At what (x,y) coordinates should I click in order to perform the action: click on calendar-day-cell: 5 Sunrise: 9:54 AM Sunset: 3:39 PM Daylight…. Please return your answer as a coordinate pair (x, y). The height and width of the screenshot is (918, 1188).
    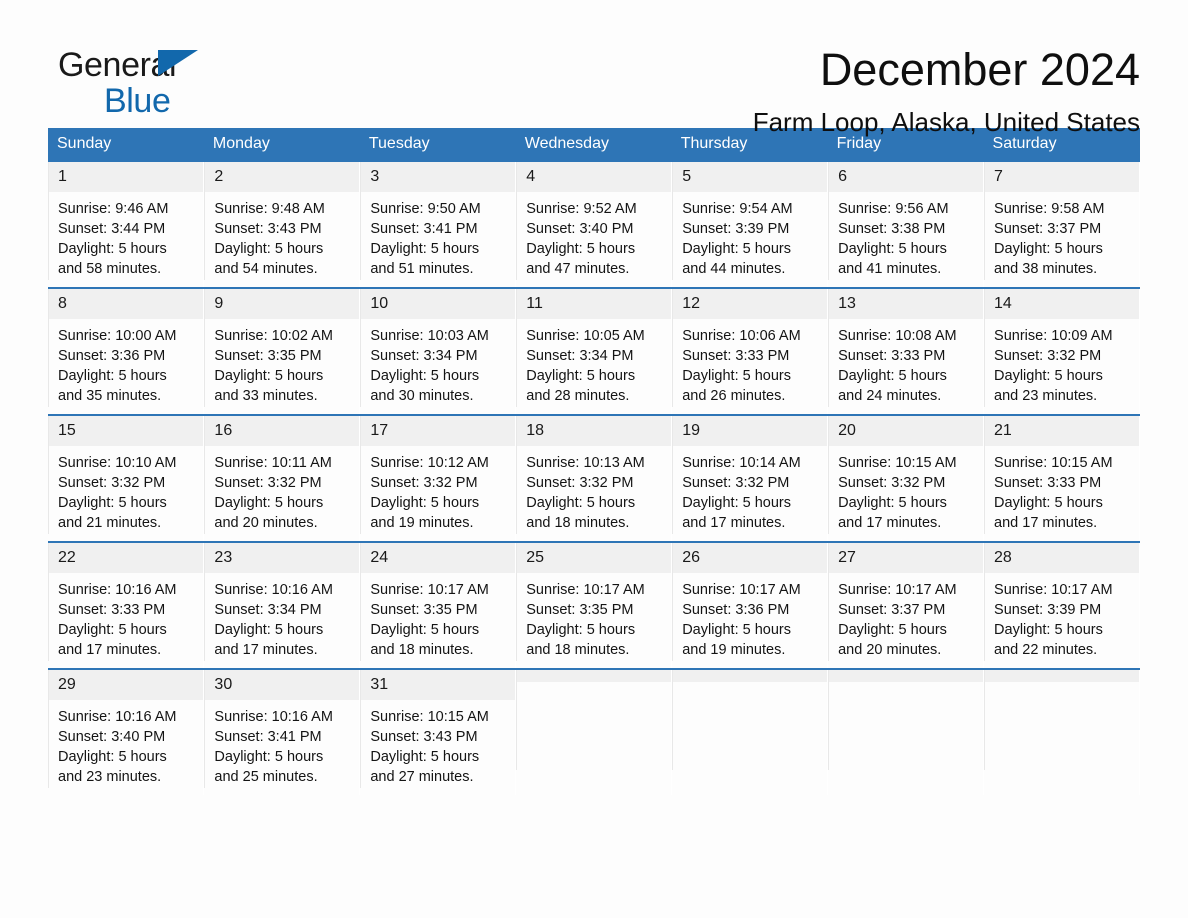
    Looking at the image, I should click on (750, 224).